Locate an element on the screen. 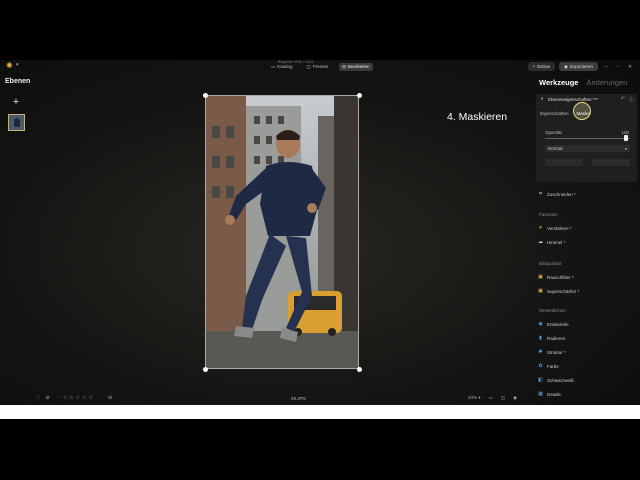 This screenshot has height=480, width=640. layer-thumbnail is located at coordinates (16, 122).